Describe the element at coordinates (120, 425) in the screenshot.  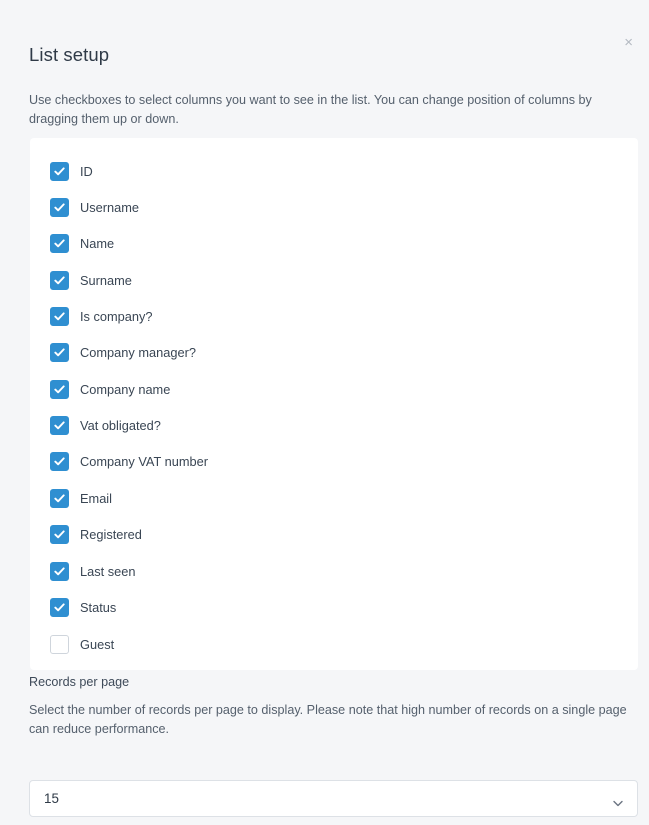
I see `column-label: Vat obligated?` at that location.